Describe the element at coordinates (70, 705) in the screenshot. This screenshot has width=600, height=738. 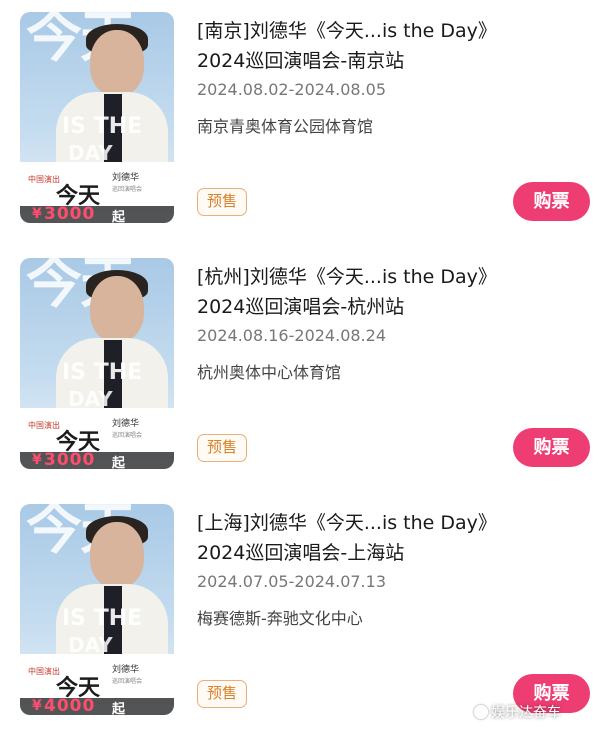
I see `price-value: 4000` at that location.